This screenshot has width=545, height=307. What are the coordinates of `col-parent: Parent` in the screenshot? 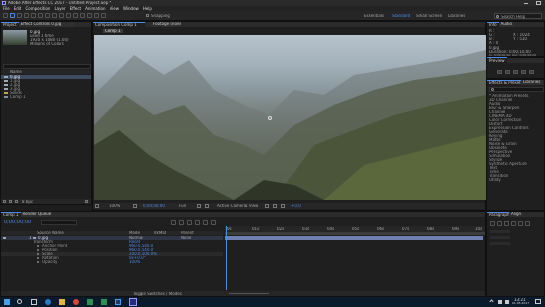 It's located at (187, 233).